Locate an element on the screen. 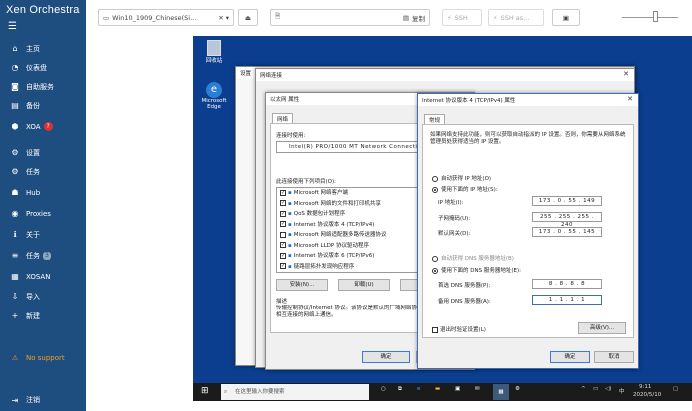  auto-dns-radio: 自动获得 DNS 服务器地址(B) is located at coordinates (473, 258).